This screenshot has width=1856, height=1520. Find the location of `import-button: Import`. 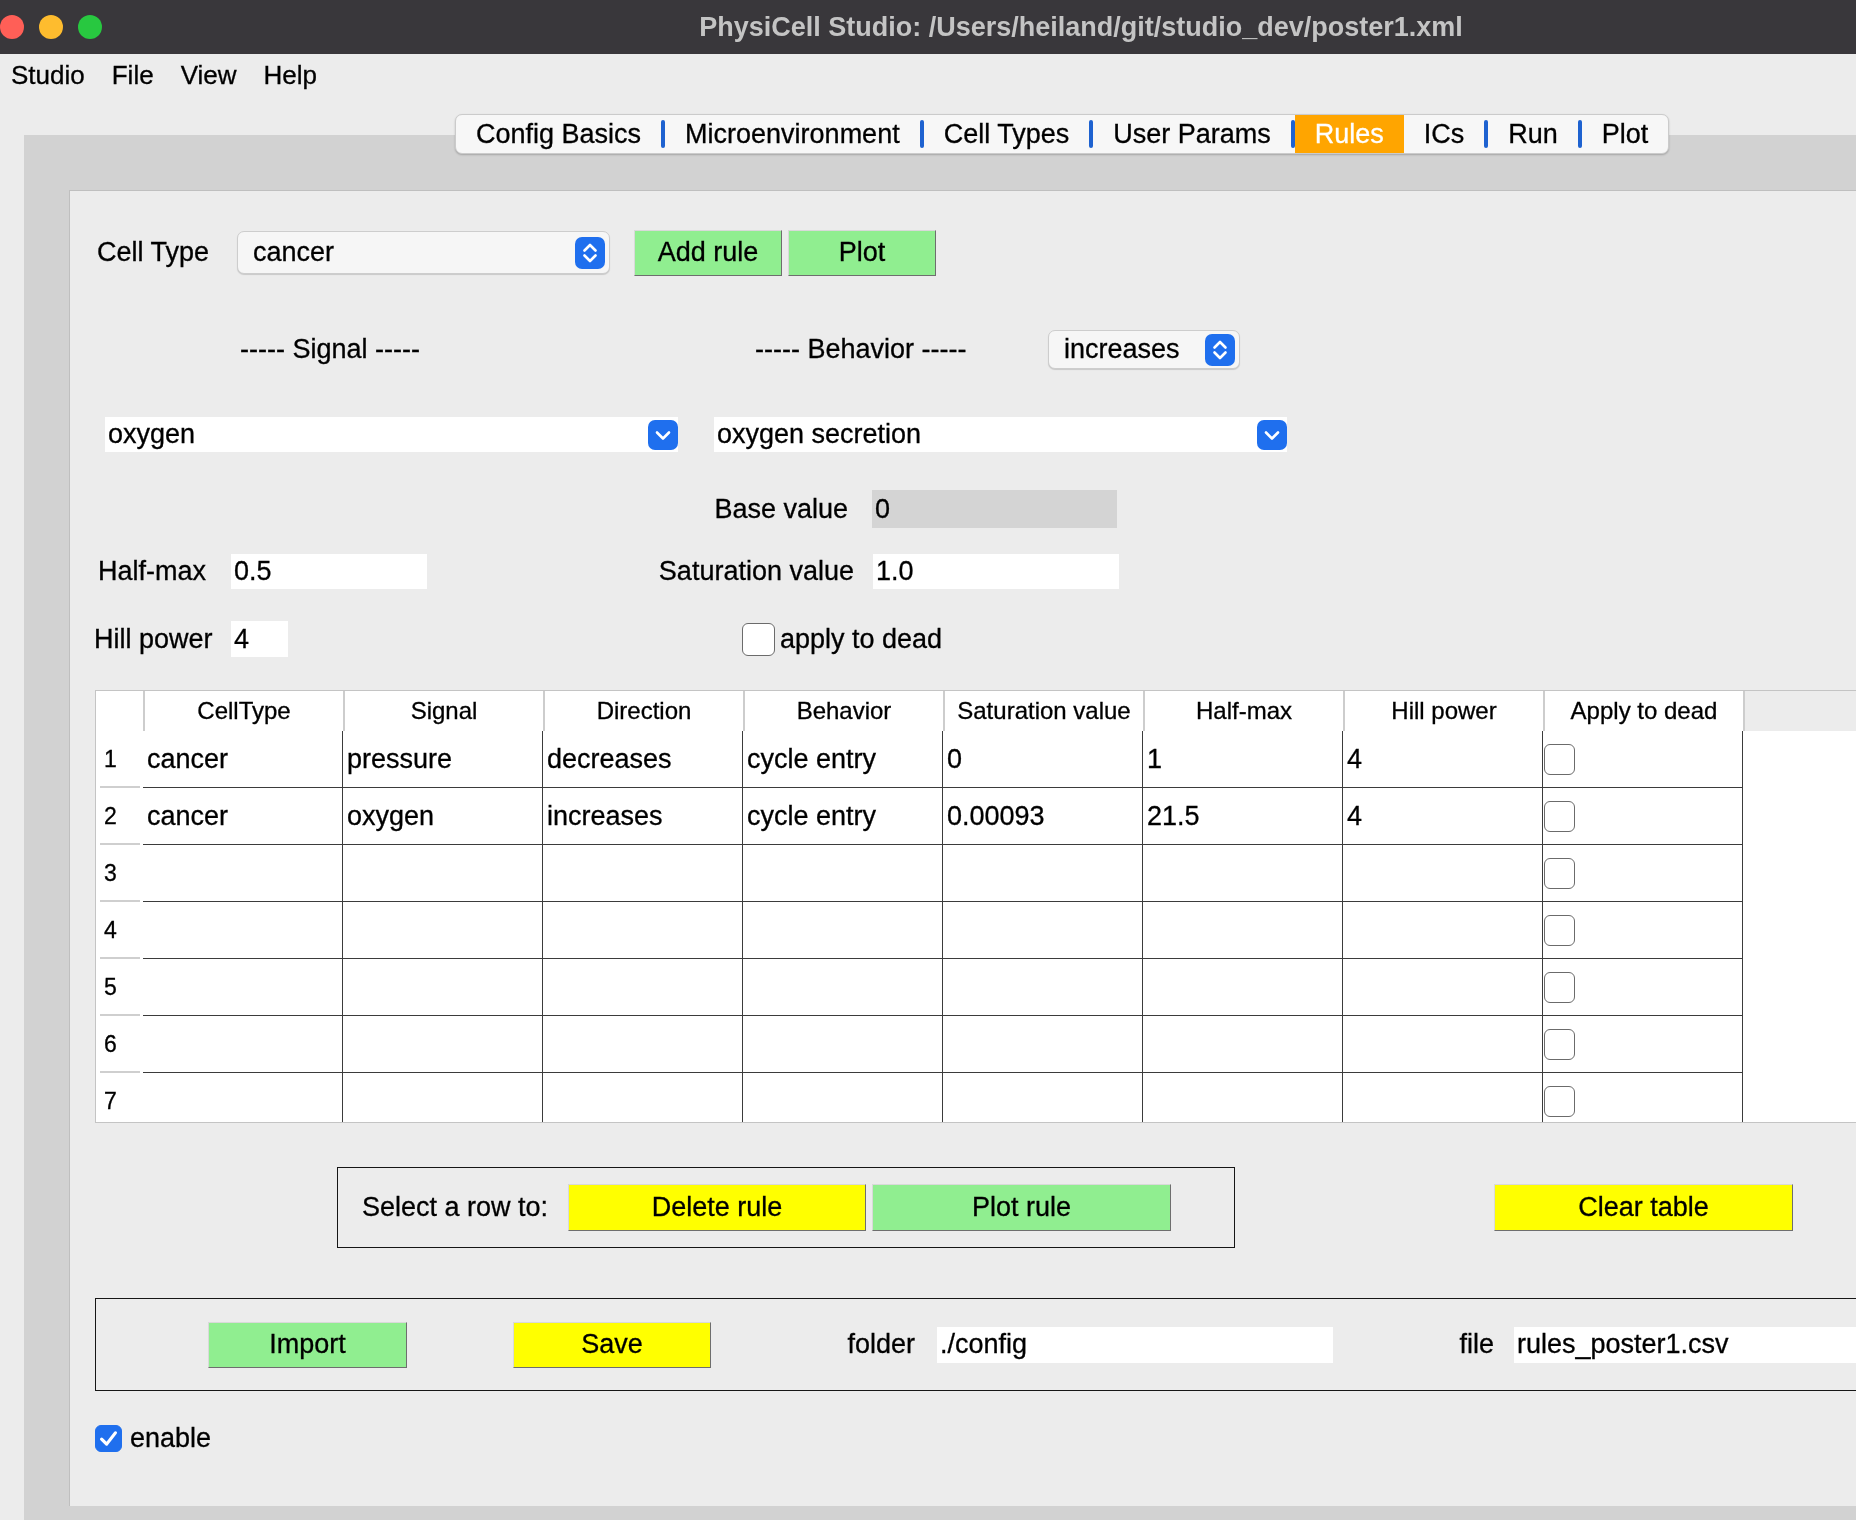

import-button: Import is located at coordinates (307, 1344).